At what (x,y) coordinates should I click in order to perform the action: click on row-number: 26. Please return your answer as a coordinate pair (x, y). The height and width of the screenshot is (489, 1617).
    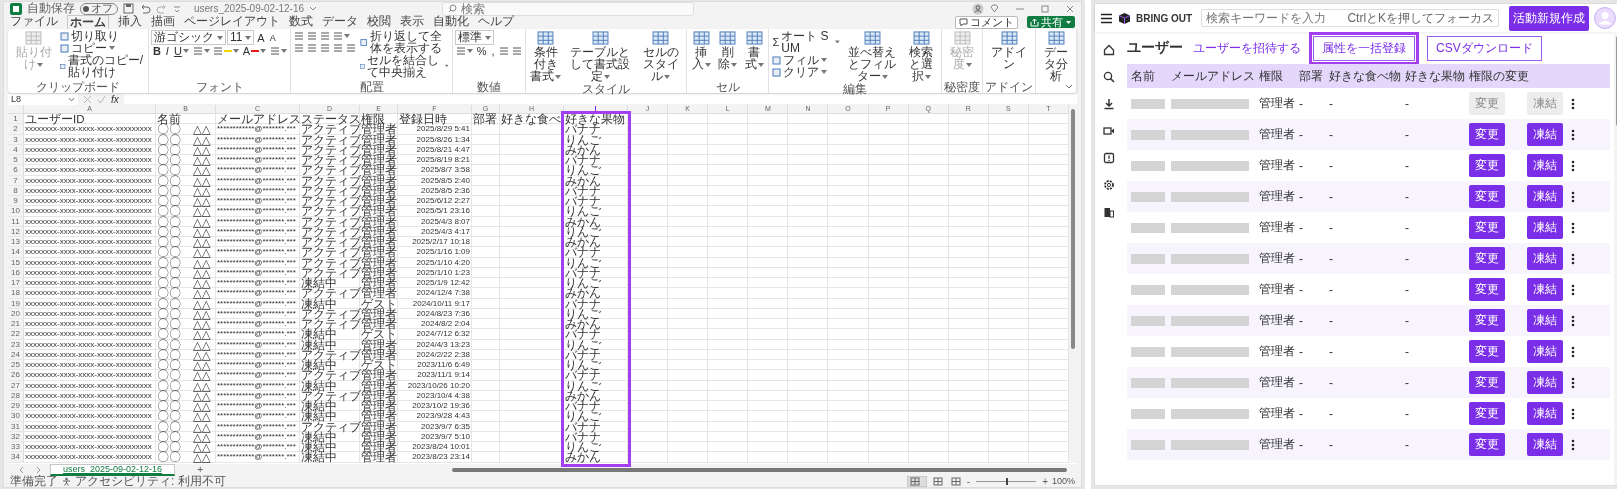
    Looking at the image, I should click on (16, 375).